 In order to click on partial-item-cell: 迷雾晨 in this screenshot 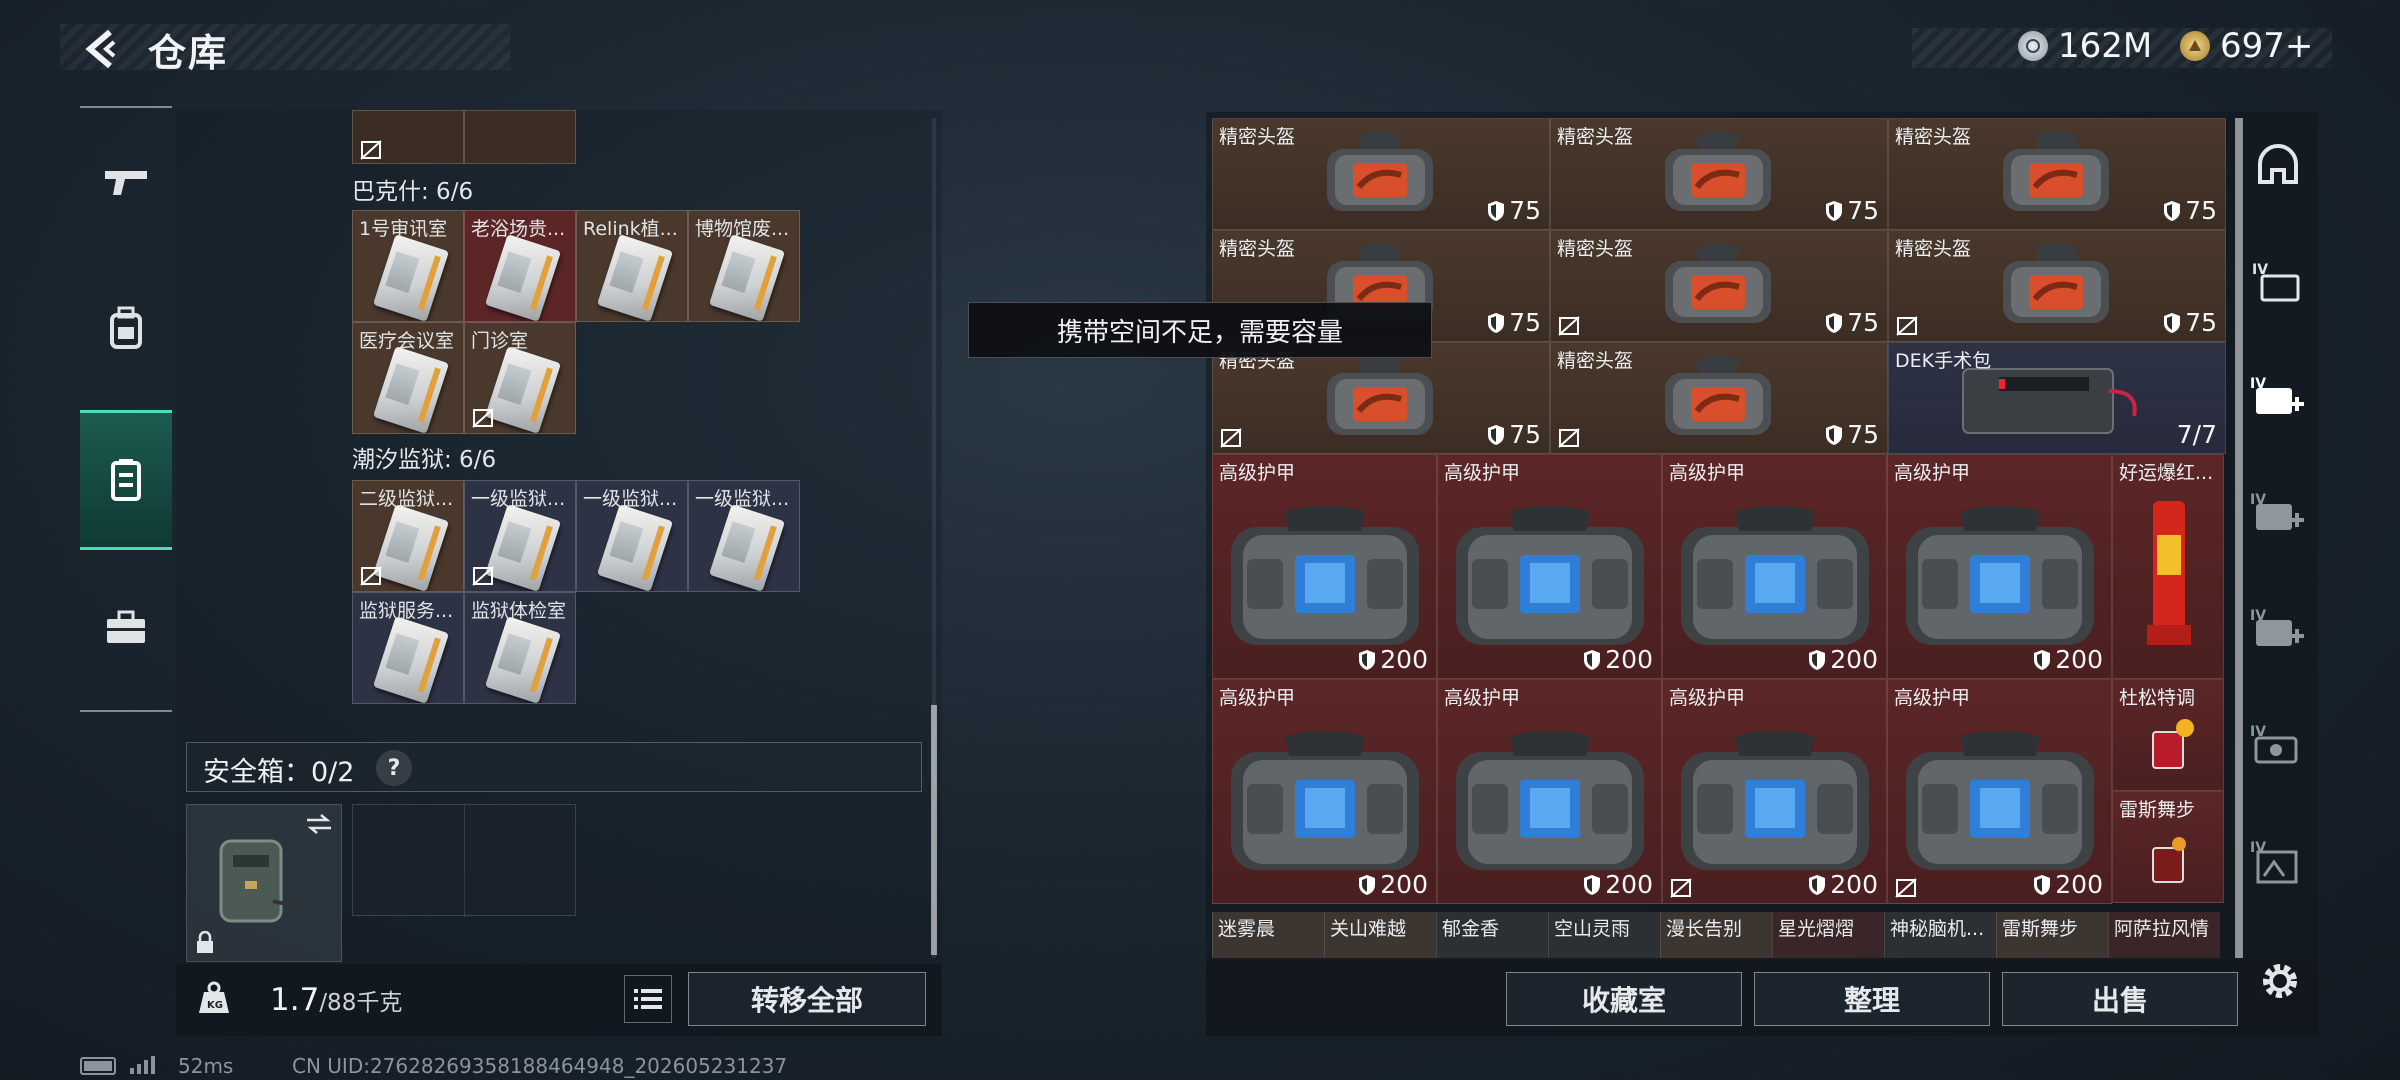, I will do `click(1268, 935)`.